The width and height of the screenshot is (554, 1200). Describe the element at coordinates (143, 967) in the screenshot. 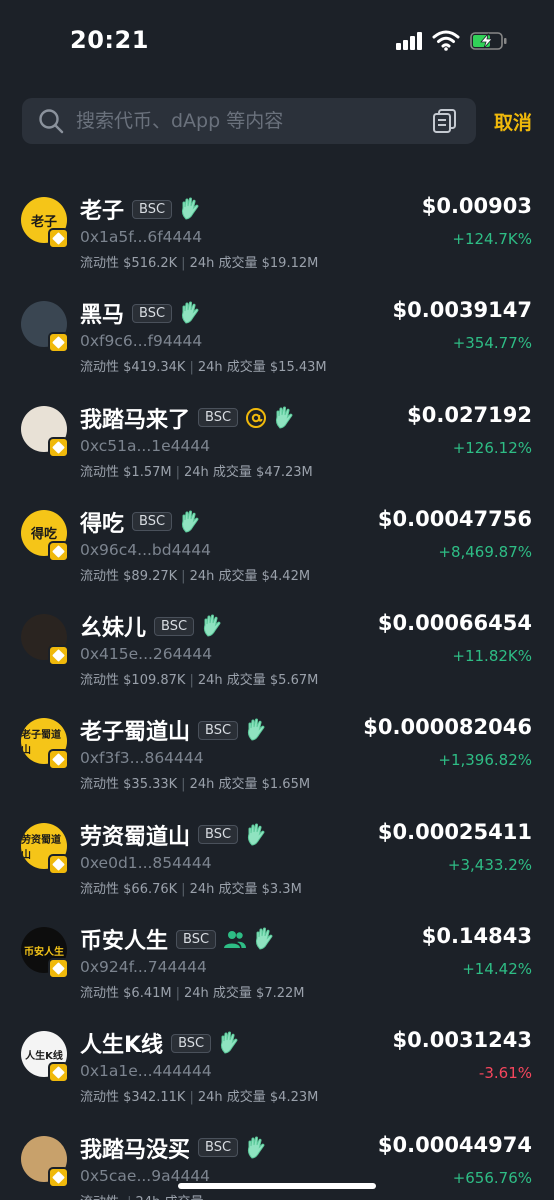

I see `token-address: 0x924f...744444` at that location.